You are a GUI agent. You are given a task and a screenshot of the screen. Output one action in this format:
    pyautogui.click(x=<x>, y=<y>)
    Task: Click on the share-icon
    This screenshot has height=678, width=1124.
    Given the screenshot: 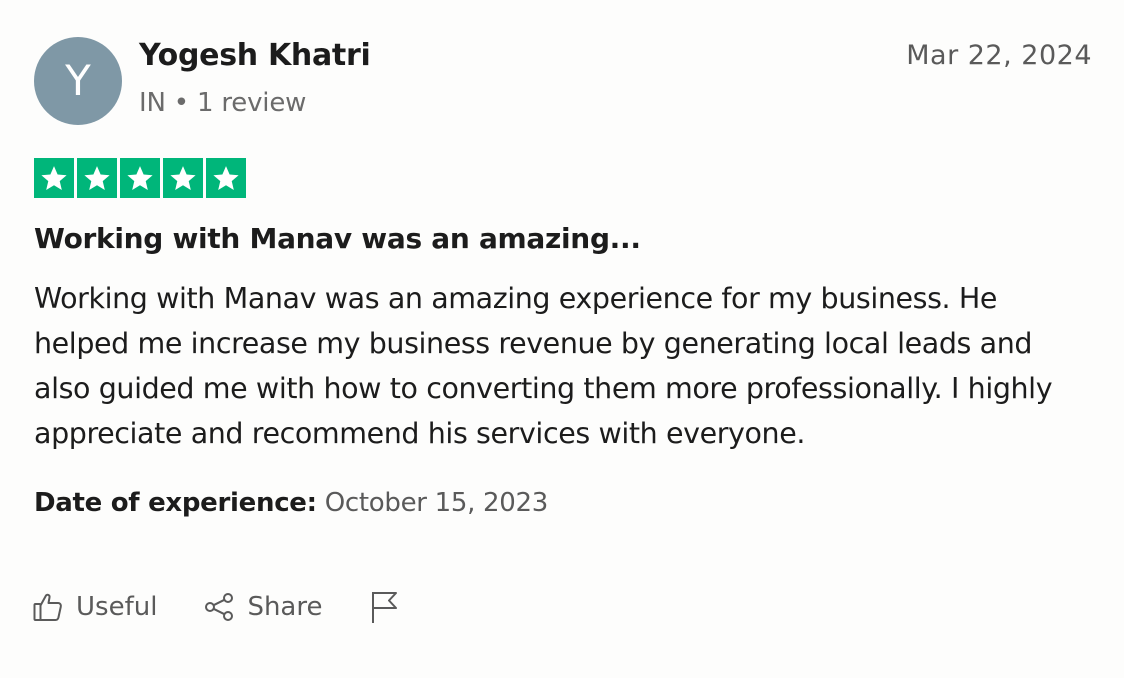 What is the action you would take?
    pyautogui.click(x=219, y=607)
    